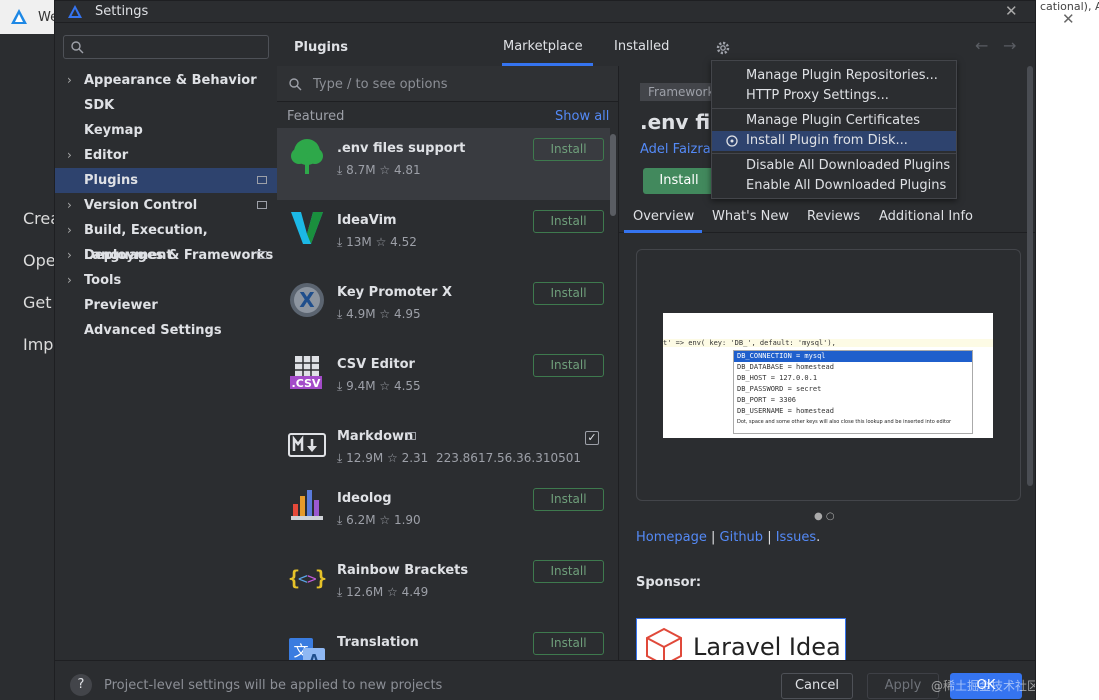  I want to click on tree-item-advanced: Advanced Settings, so click(166, 330).